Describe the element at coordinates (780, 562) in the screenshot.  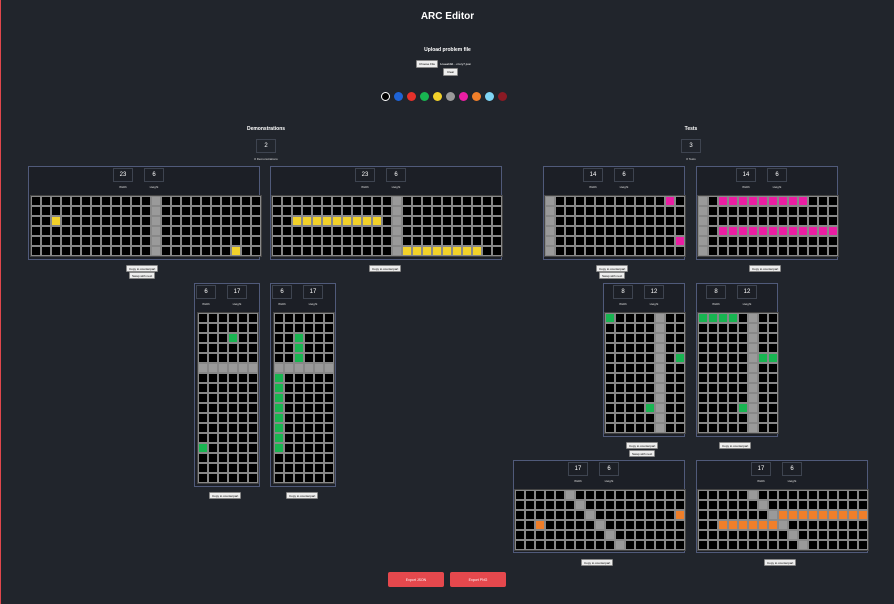
I see `test3-output-copy-button: Copy to counterpart` at that location.